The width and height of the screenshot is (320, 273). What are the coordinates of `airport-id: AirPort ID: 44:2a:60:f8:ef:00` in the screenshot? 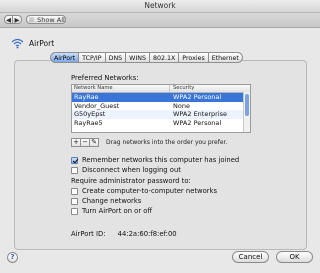 It's located at (124, 234).